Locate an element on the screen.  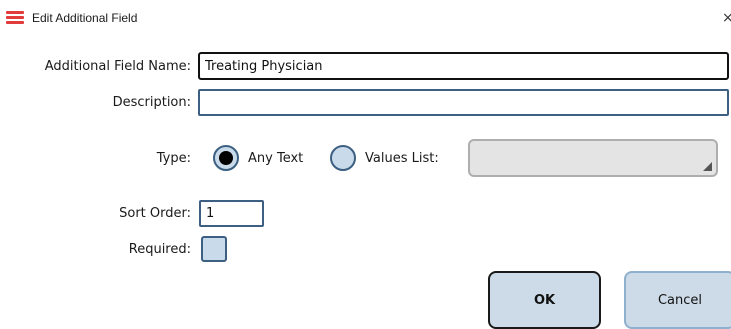
type-label: Type: is located at coordinates (173, 158).